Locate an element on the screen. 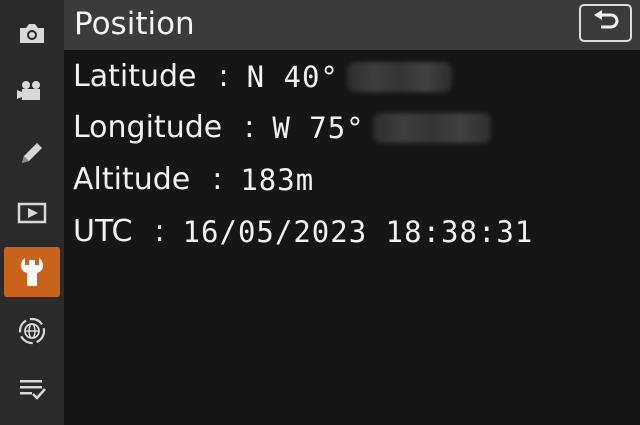 This screenshot has width=640, height=425. pencil-icon is located at coordinates (32, 153).